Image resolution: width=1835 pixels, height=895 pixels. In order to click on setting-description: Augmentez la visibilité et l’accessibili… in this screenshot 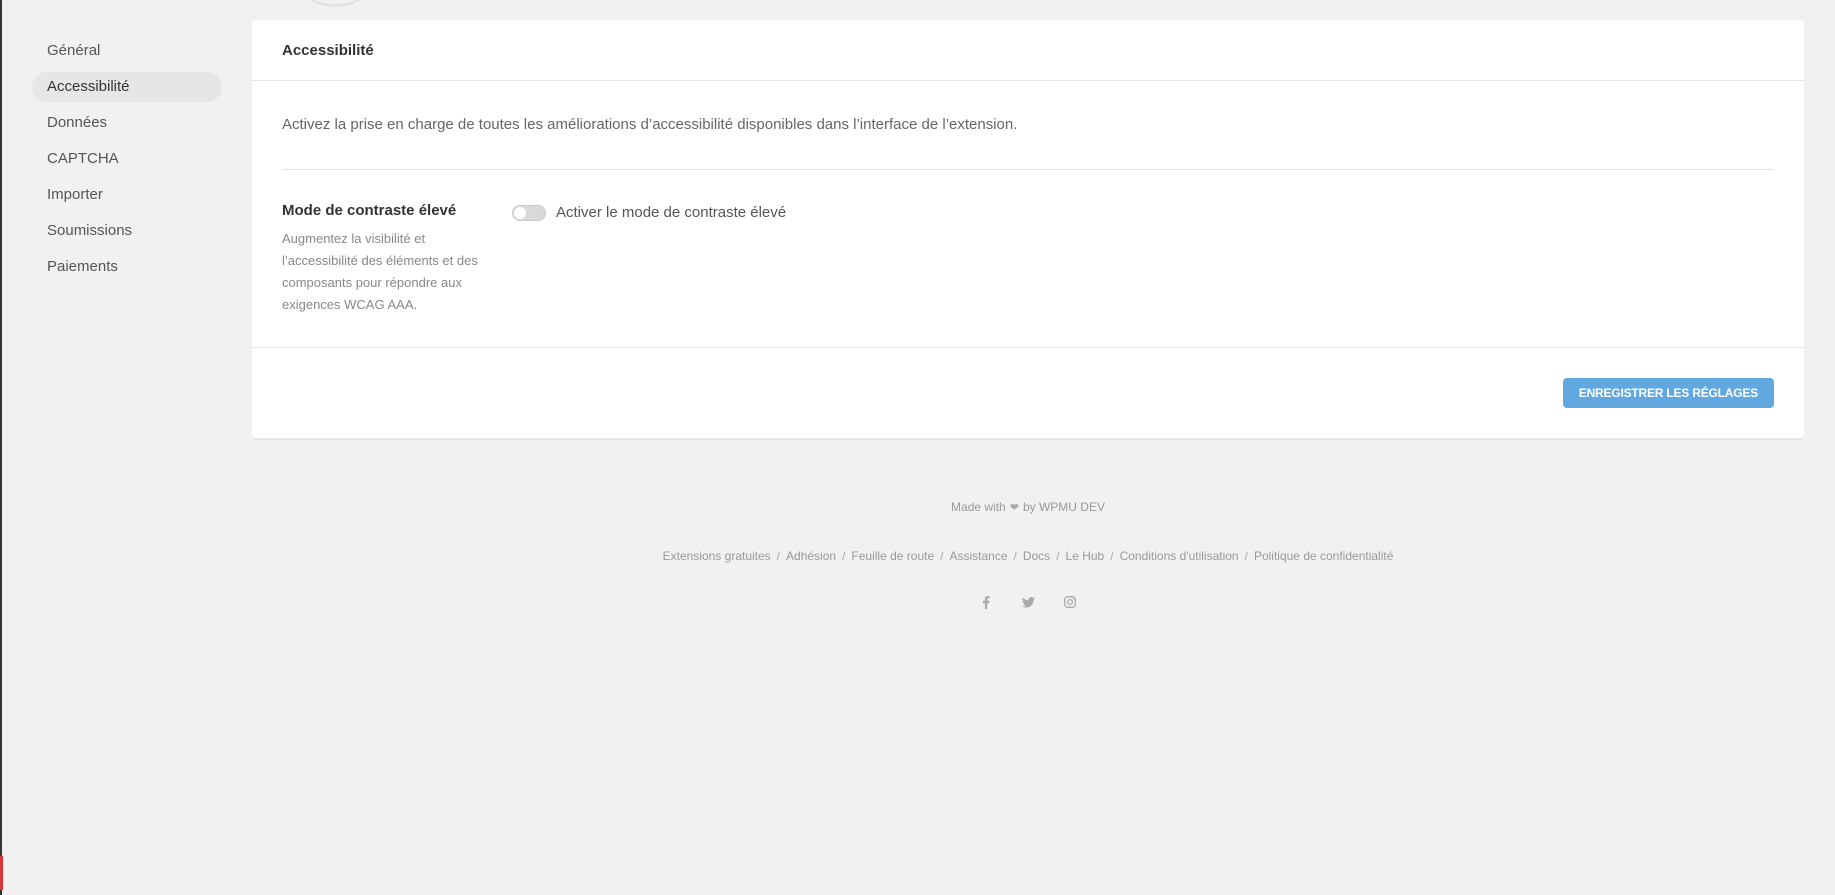, I will do `click(380, 271)`.